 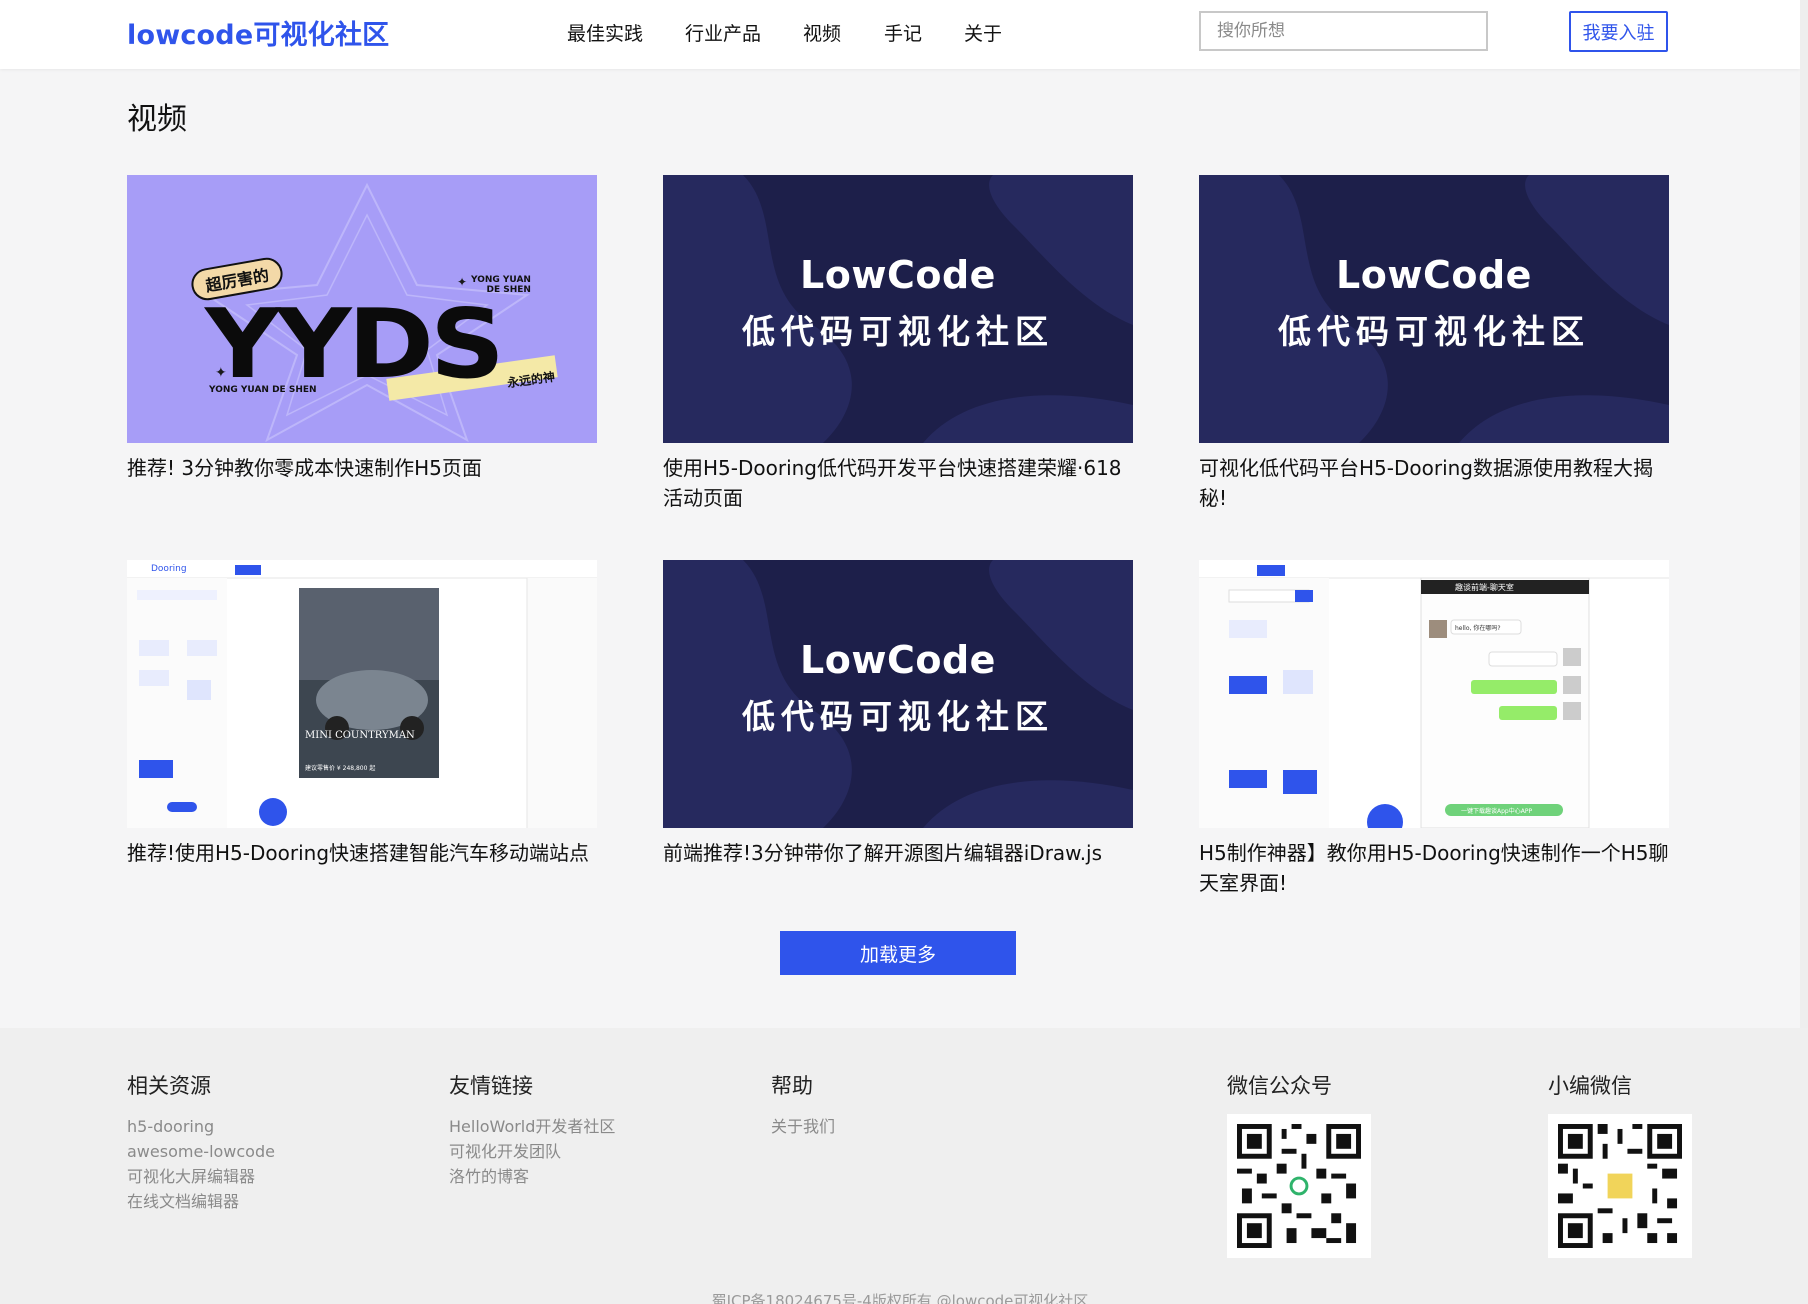 I want to click on footer-column-title: 相关资源, so click(x=169, y=1086).